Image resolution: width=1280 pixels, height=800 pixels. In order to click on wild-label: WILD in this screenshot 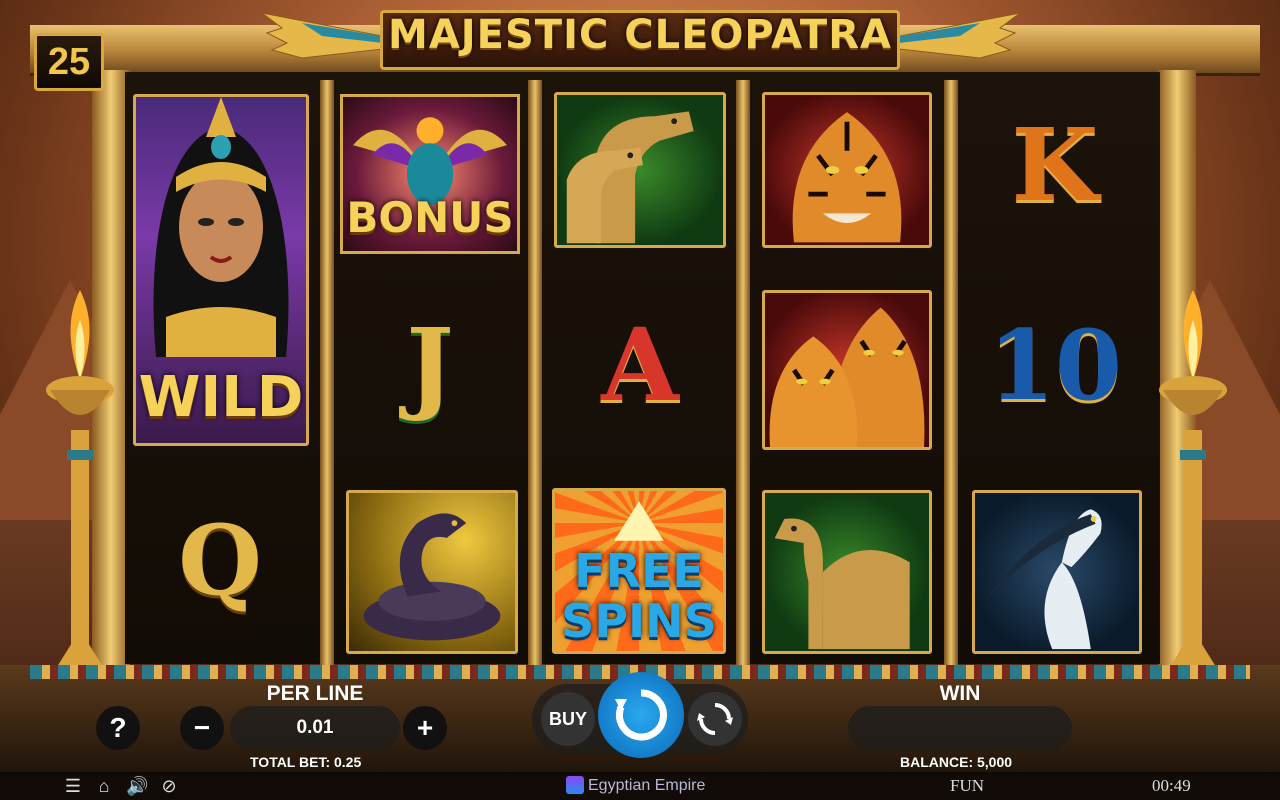, I will do `click(221, 397)`.